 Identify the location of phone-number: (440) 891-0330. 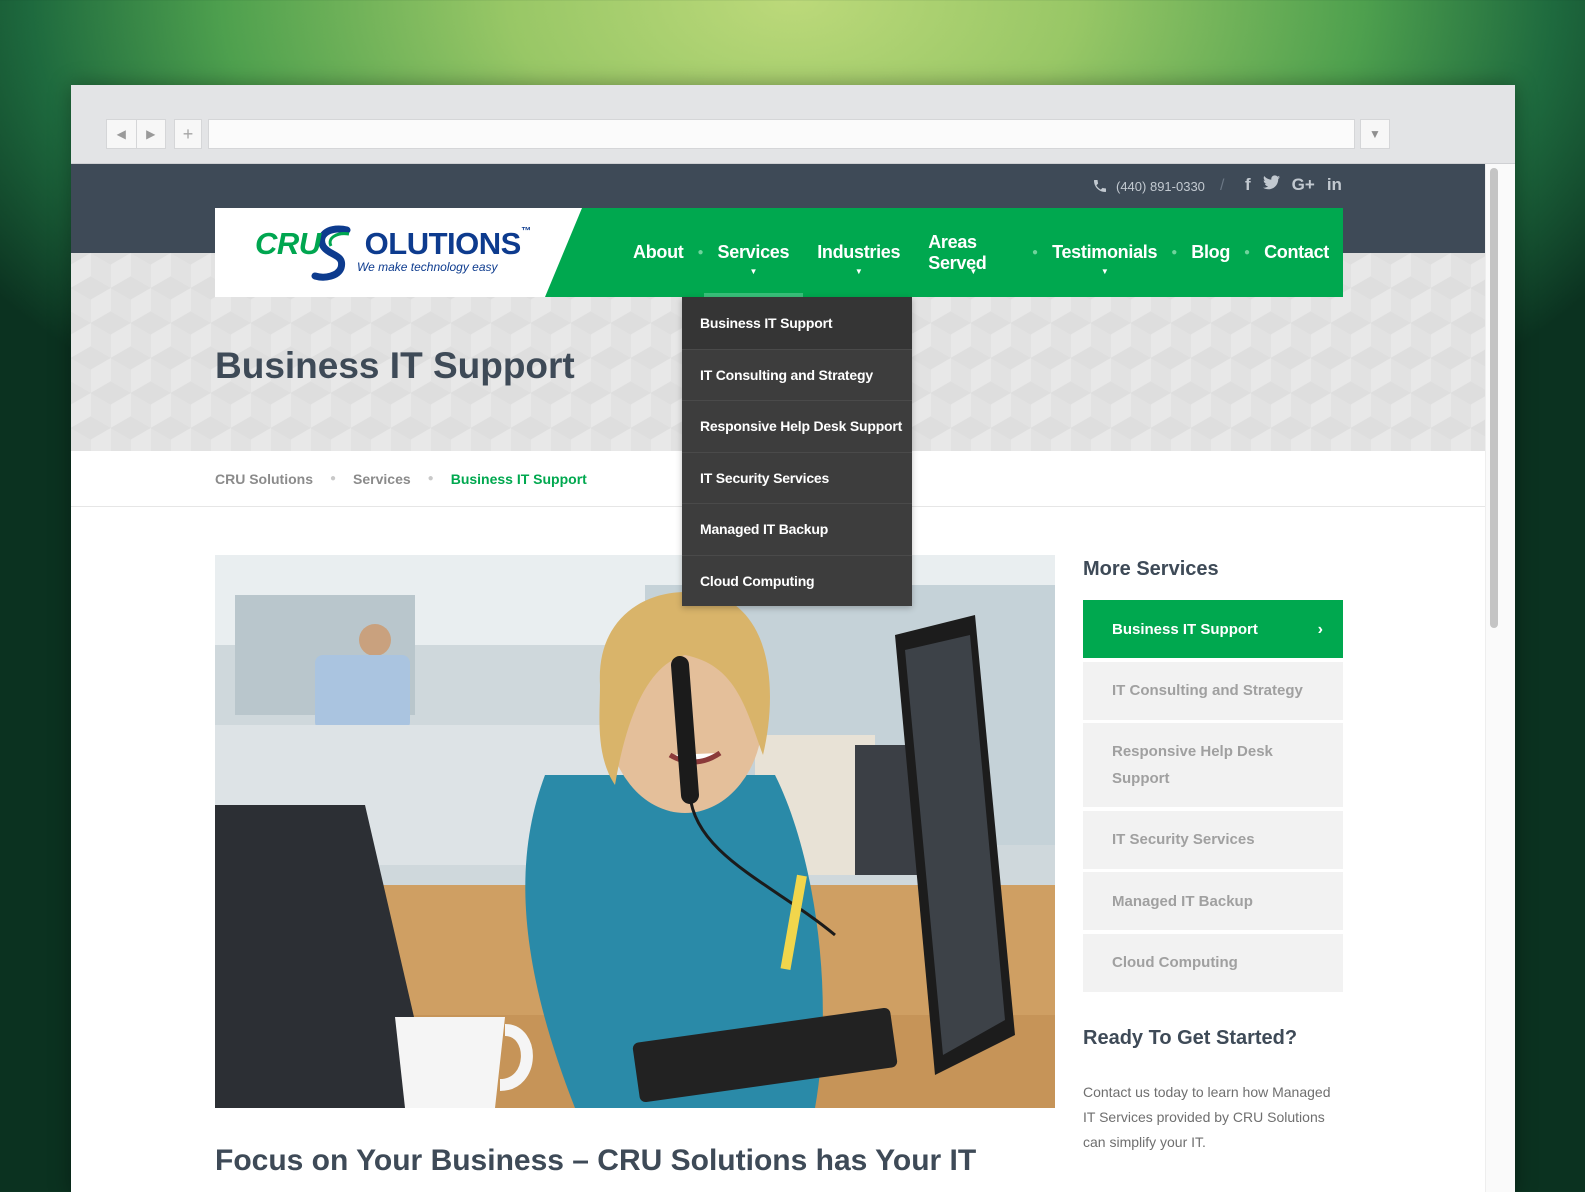
(1160, 186).